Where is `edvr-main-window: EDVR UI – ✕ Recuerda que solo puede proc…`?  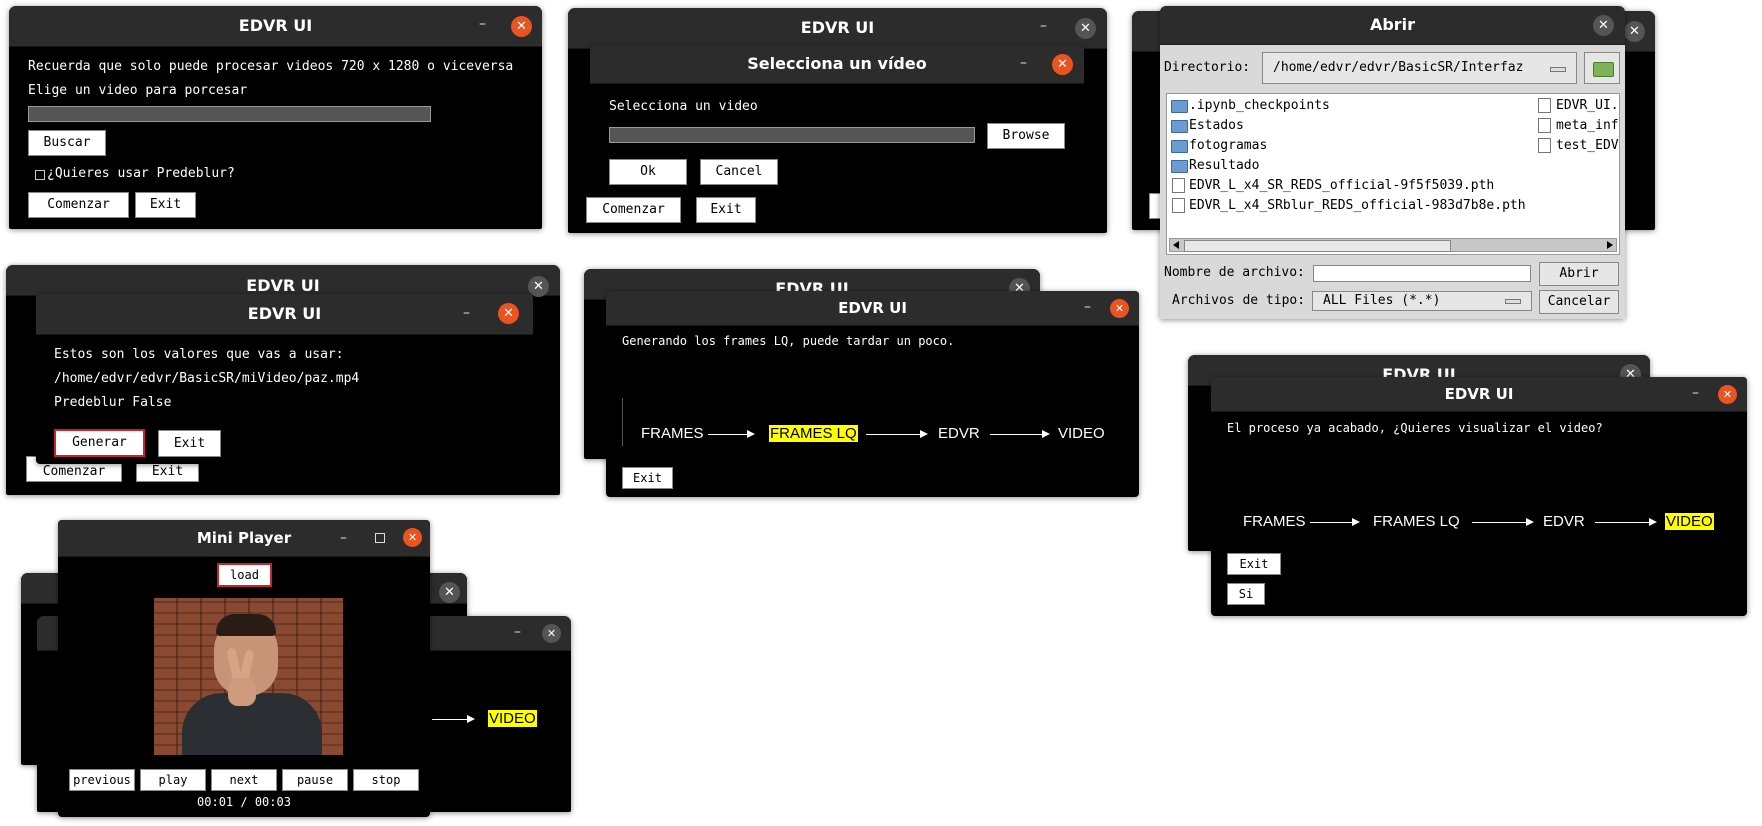 edvr-main-window: EDVR UI – ✕ Recuerda que solo puede proc… is located at coordinates (275, 117).